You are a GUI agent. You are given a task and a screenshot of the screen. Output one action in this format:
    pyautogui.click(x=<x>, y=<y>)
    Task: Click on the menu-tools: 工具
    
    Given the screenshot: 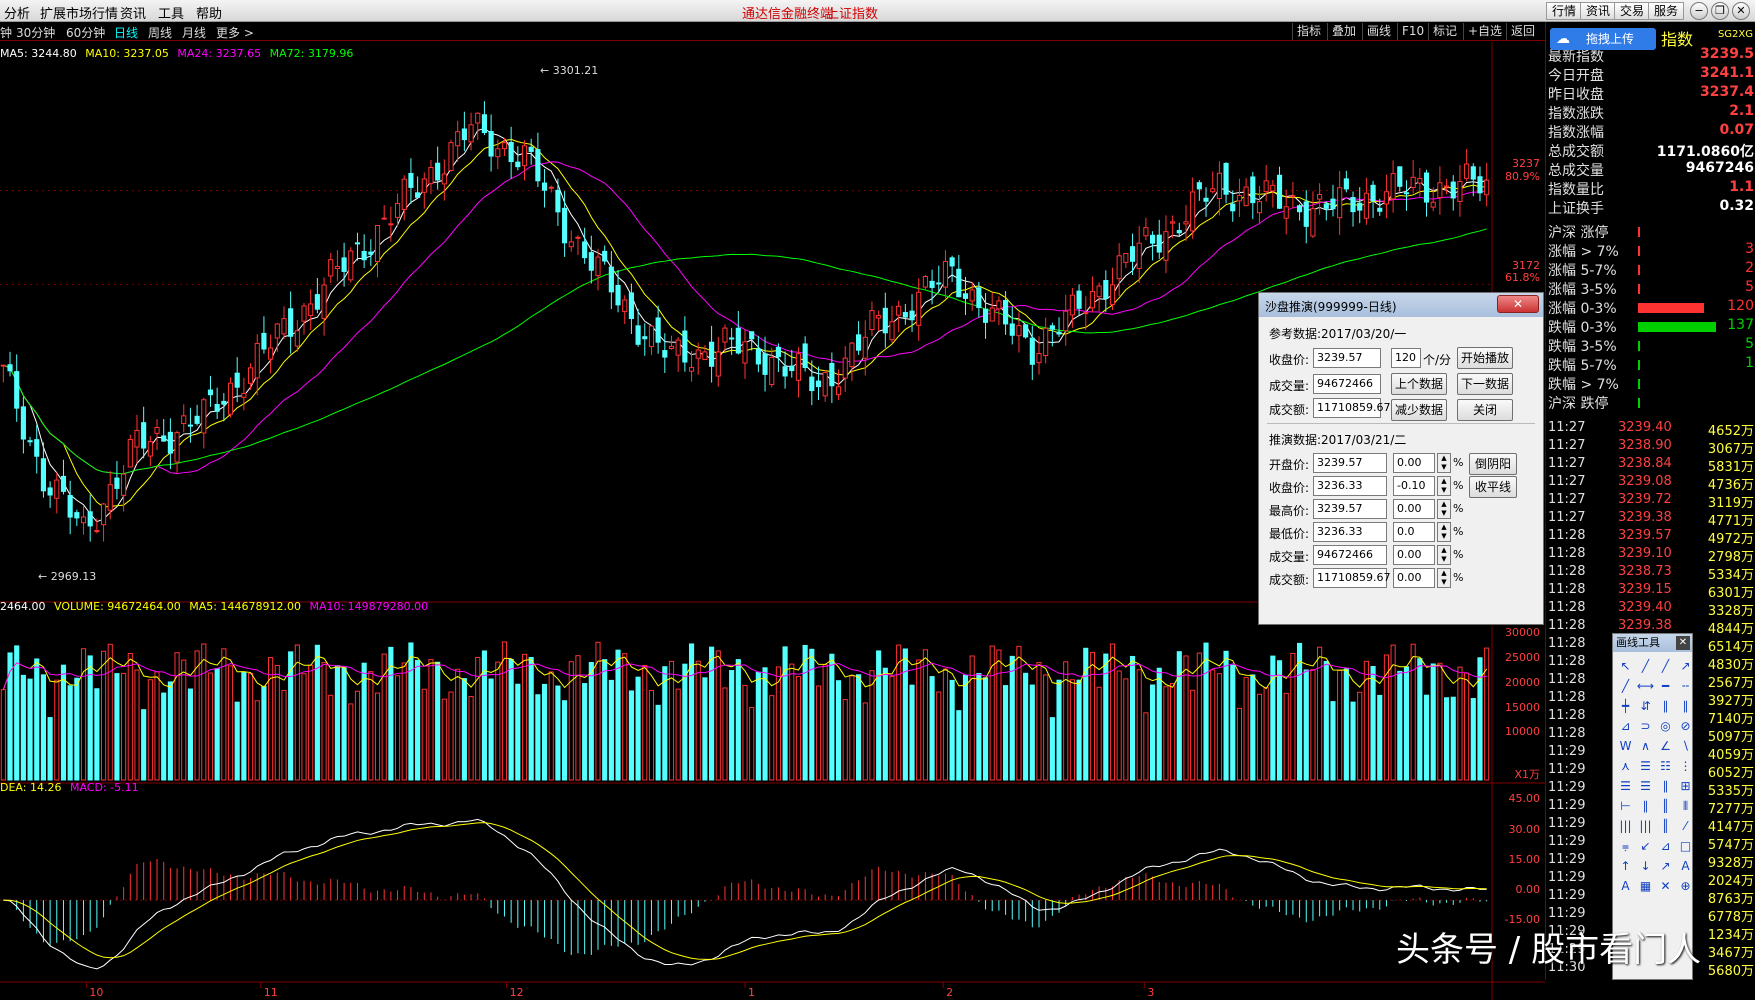 What is the action you would take?
    pyautogui.click(x=171, y=12)
    